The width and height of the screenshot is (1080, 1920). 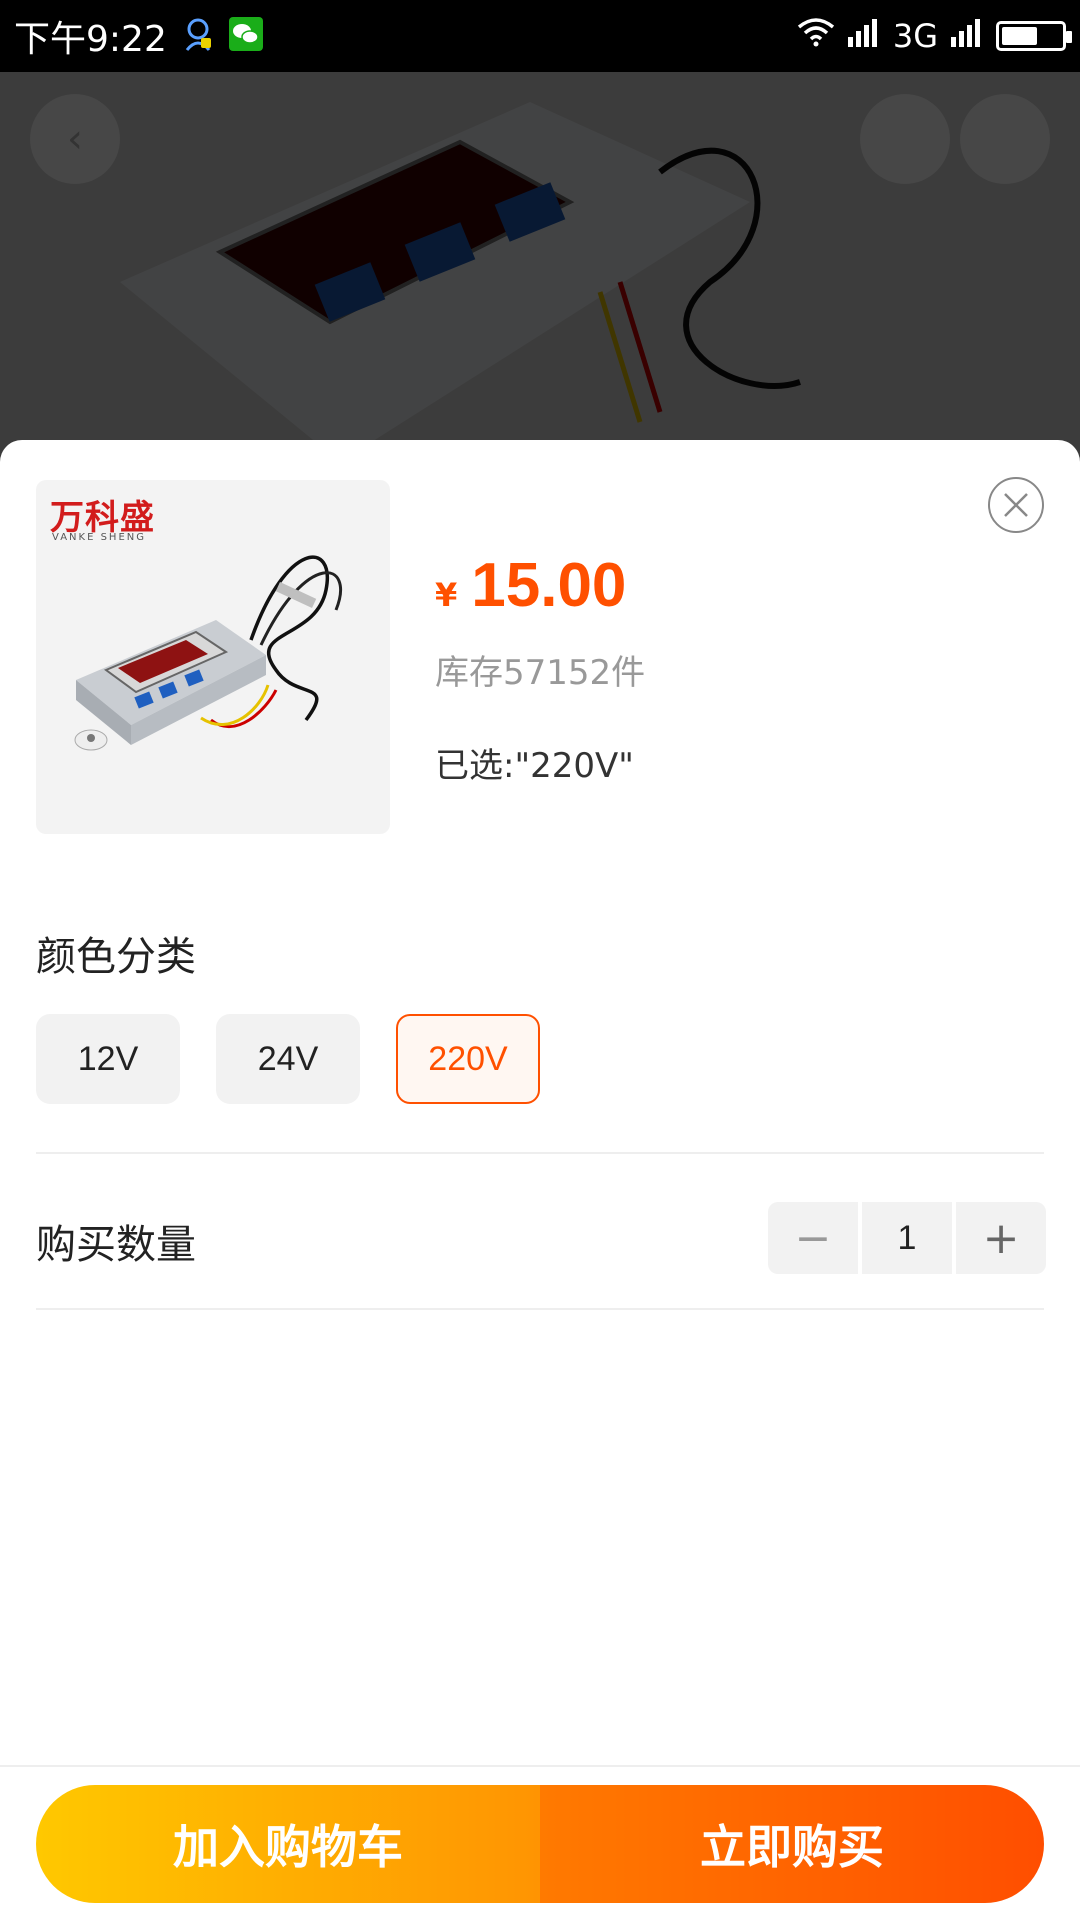 I want to click on quantity-increase-button: +, so click(x=1001, y=1238).